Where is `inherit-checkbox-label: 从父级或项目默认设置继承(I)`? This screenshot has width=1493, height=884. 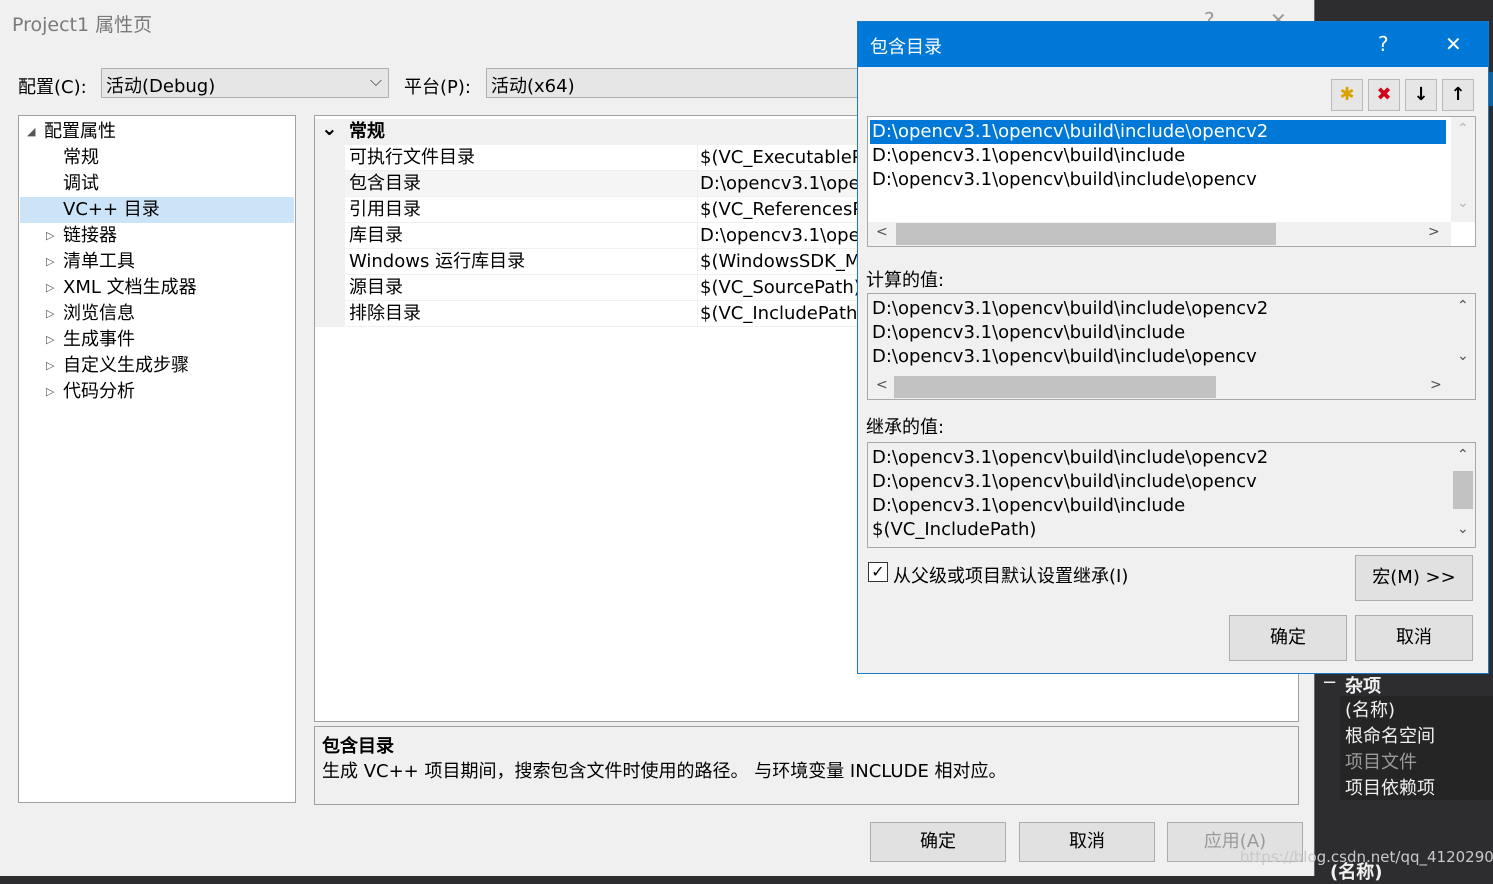
inherit-checkbox-label: 从父级或项目默认设置继承(I) is located at coordinates (1010, 575).